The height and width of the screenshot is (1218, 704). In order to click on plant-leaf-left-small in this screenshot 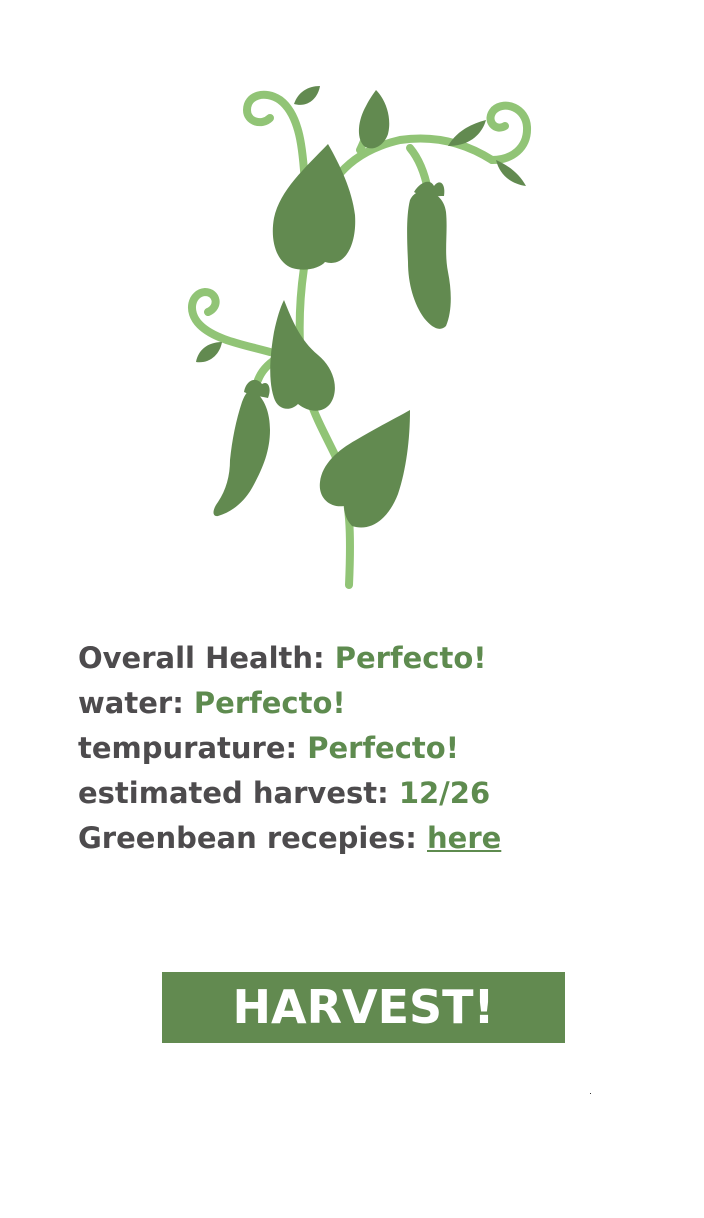, I will do `click(209, 352)`.